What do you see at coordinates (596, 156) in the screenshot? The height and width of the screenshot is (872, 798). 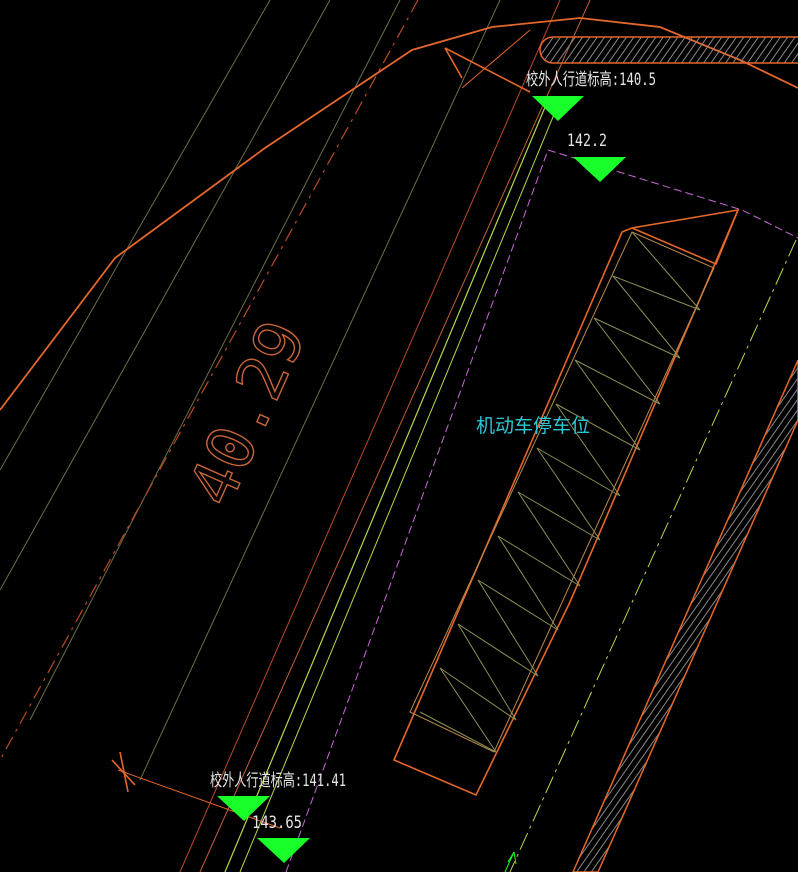 I see `elevation-marker-2: 142.2` at bounding box center [596, 156].